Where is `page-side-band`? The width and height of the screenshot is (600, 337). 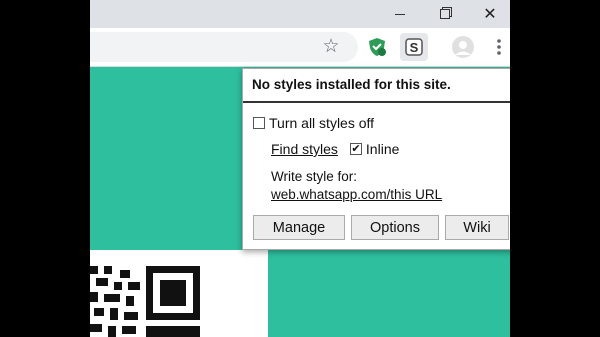 page-side-band is located at coordinates (389, 293).